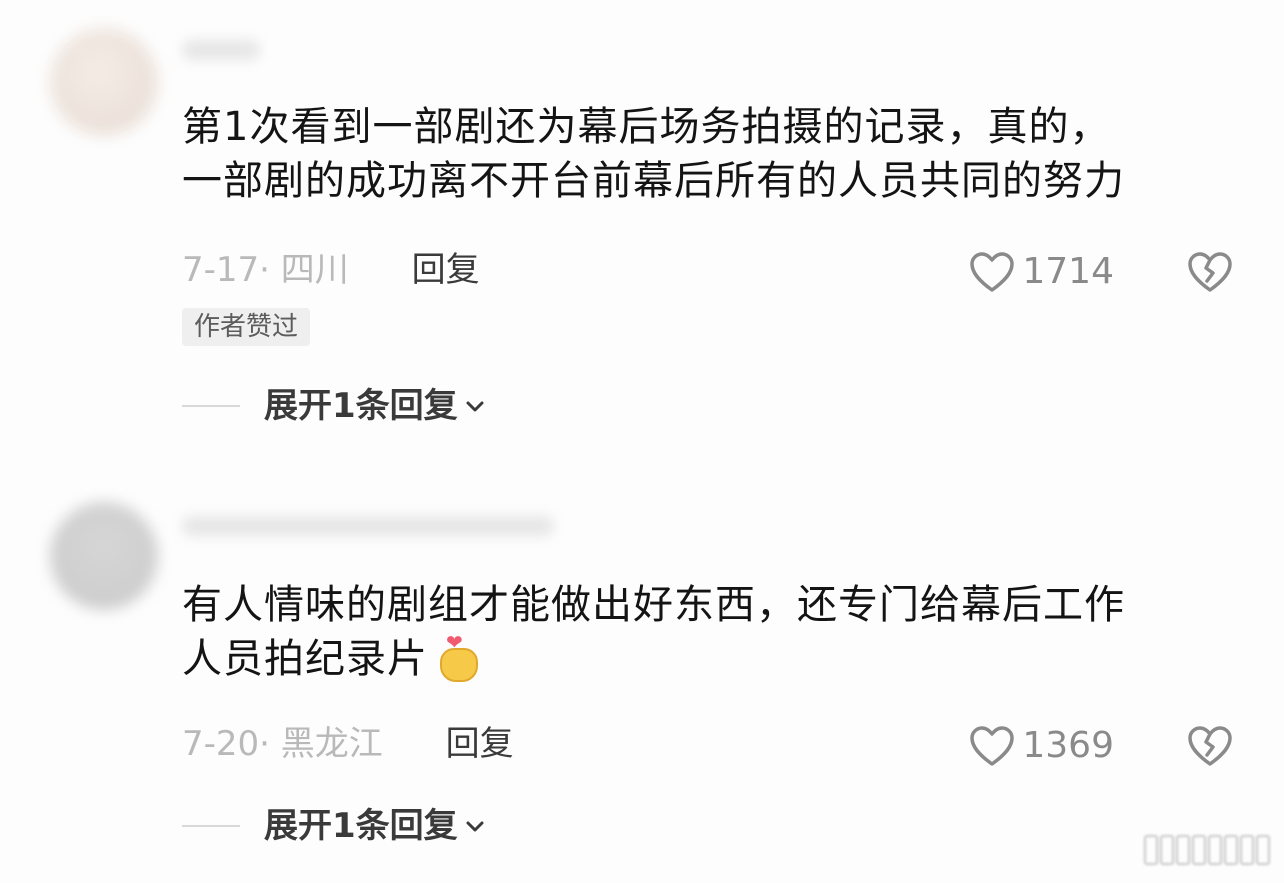  Describe the element at coordinates (1068, 745) in the screenshot. I see `like-count: 1369` at that location.